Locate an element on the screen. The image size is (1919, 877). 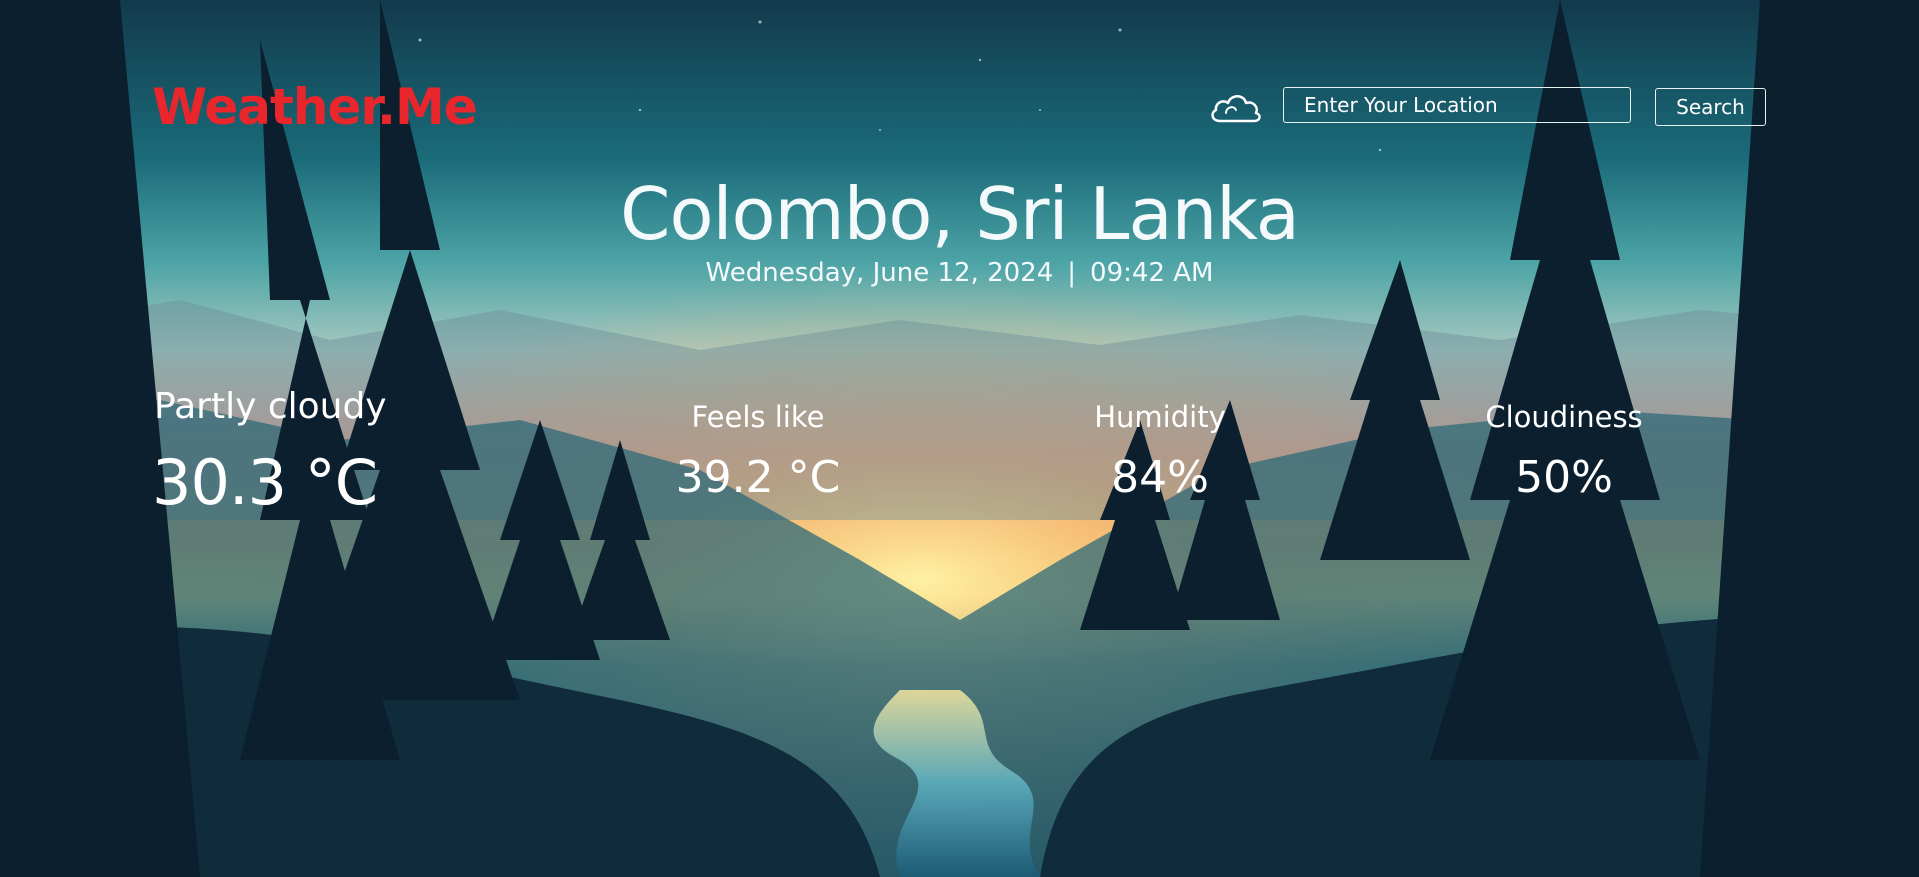
cloudiness-label: Cloudiness is located at coordinates (1564, 417).